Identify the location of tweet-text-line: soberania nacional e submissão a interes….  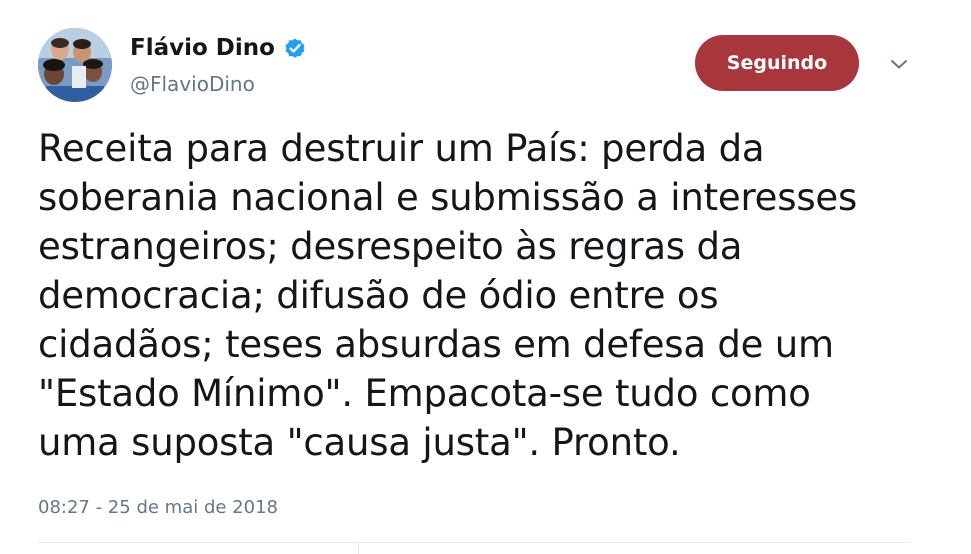
(448, 197).